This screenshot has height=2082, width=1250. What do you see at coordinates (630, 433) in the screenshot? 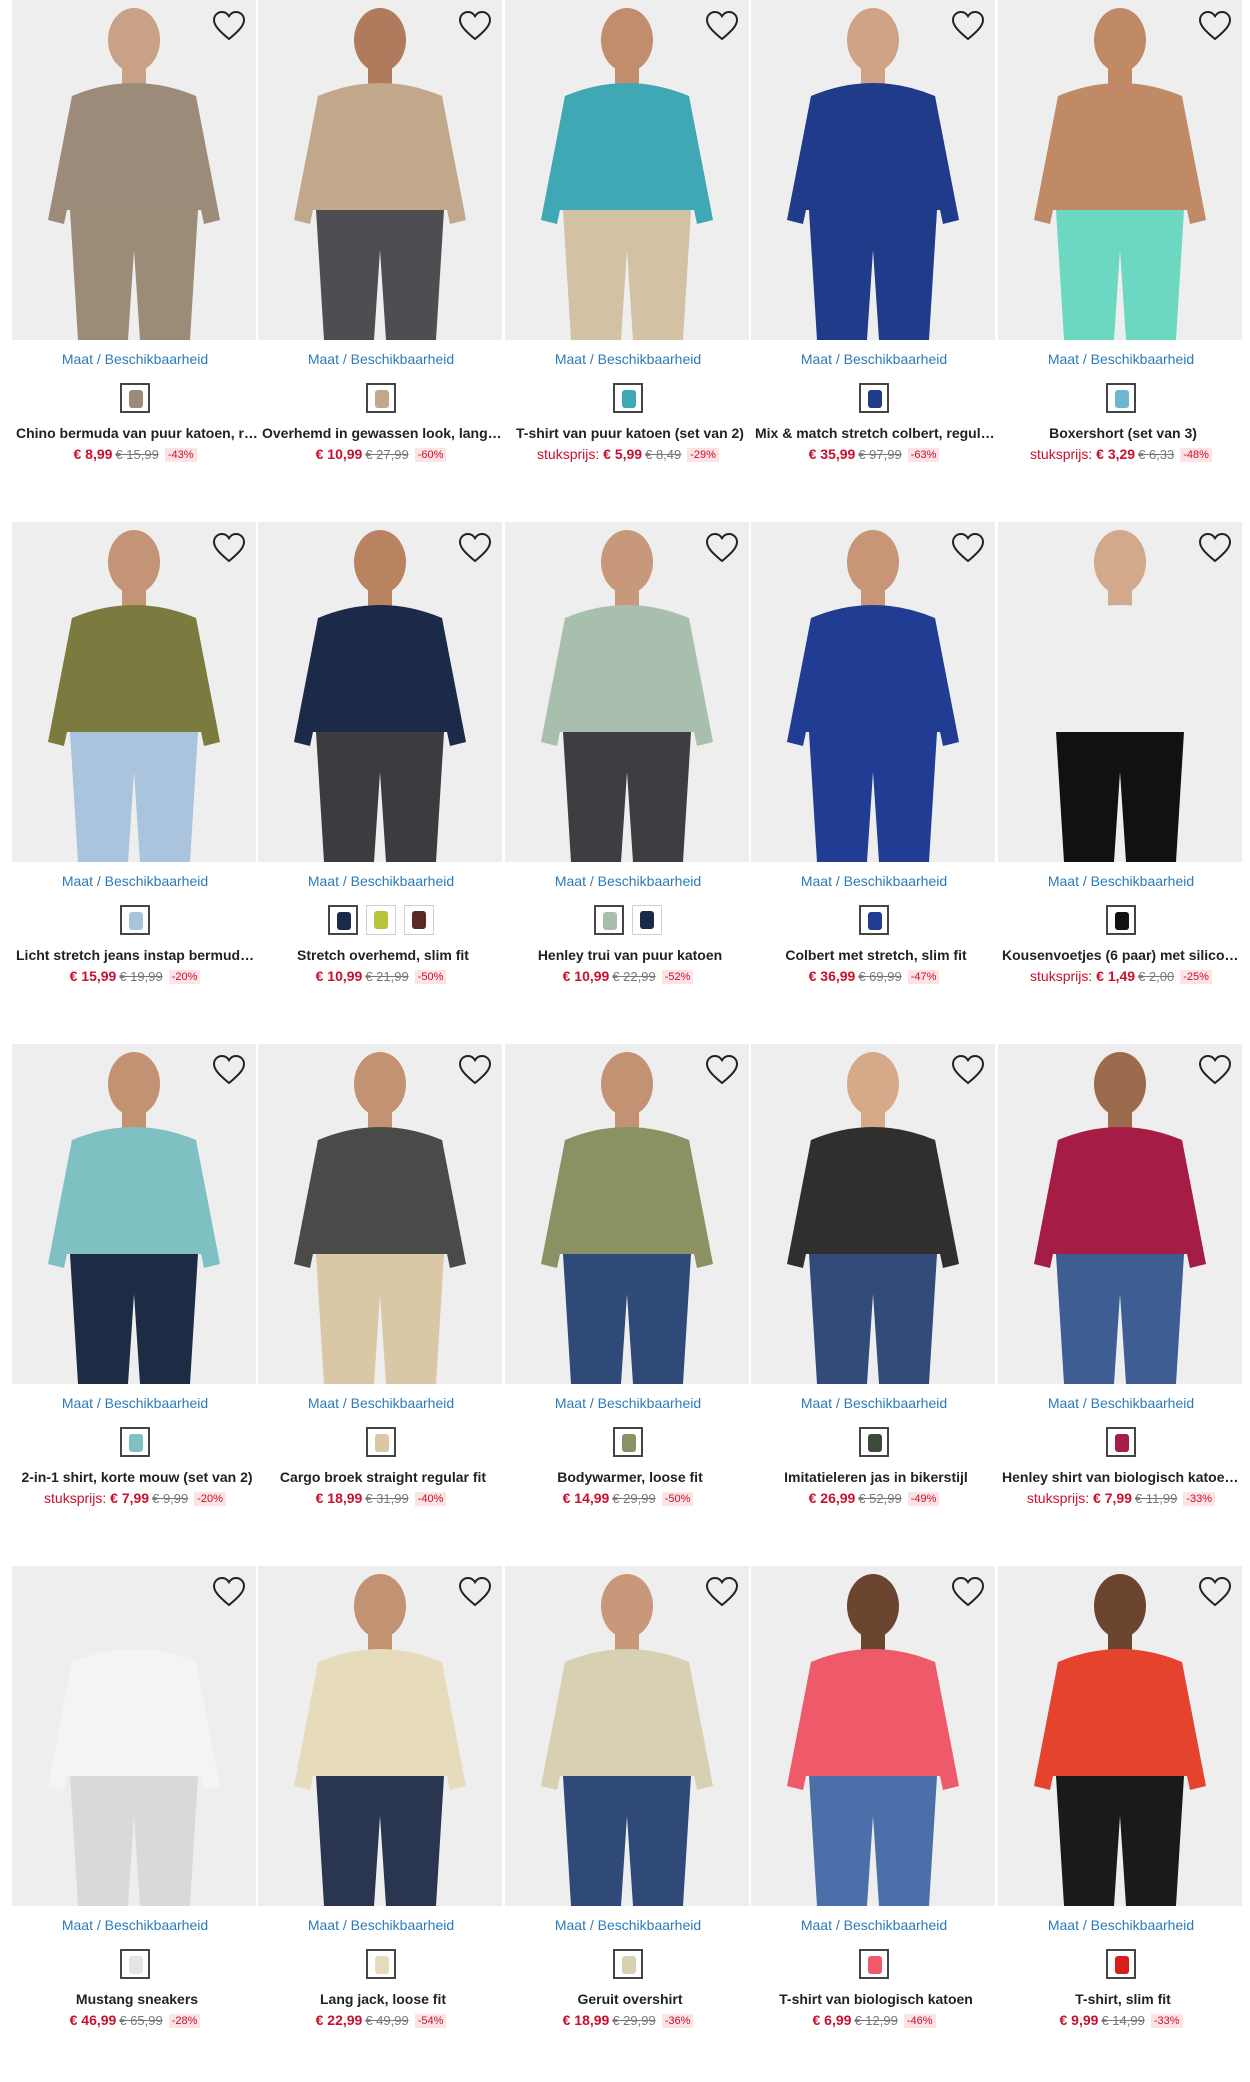
I see `product-title: T-shirt van puur katoen (set van 2)` at bounding box center [630, 433].